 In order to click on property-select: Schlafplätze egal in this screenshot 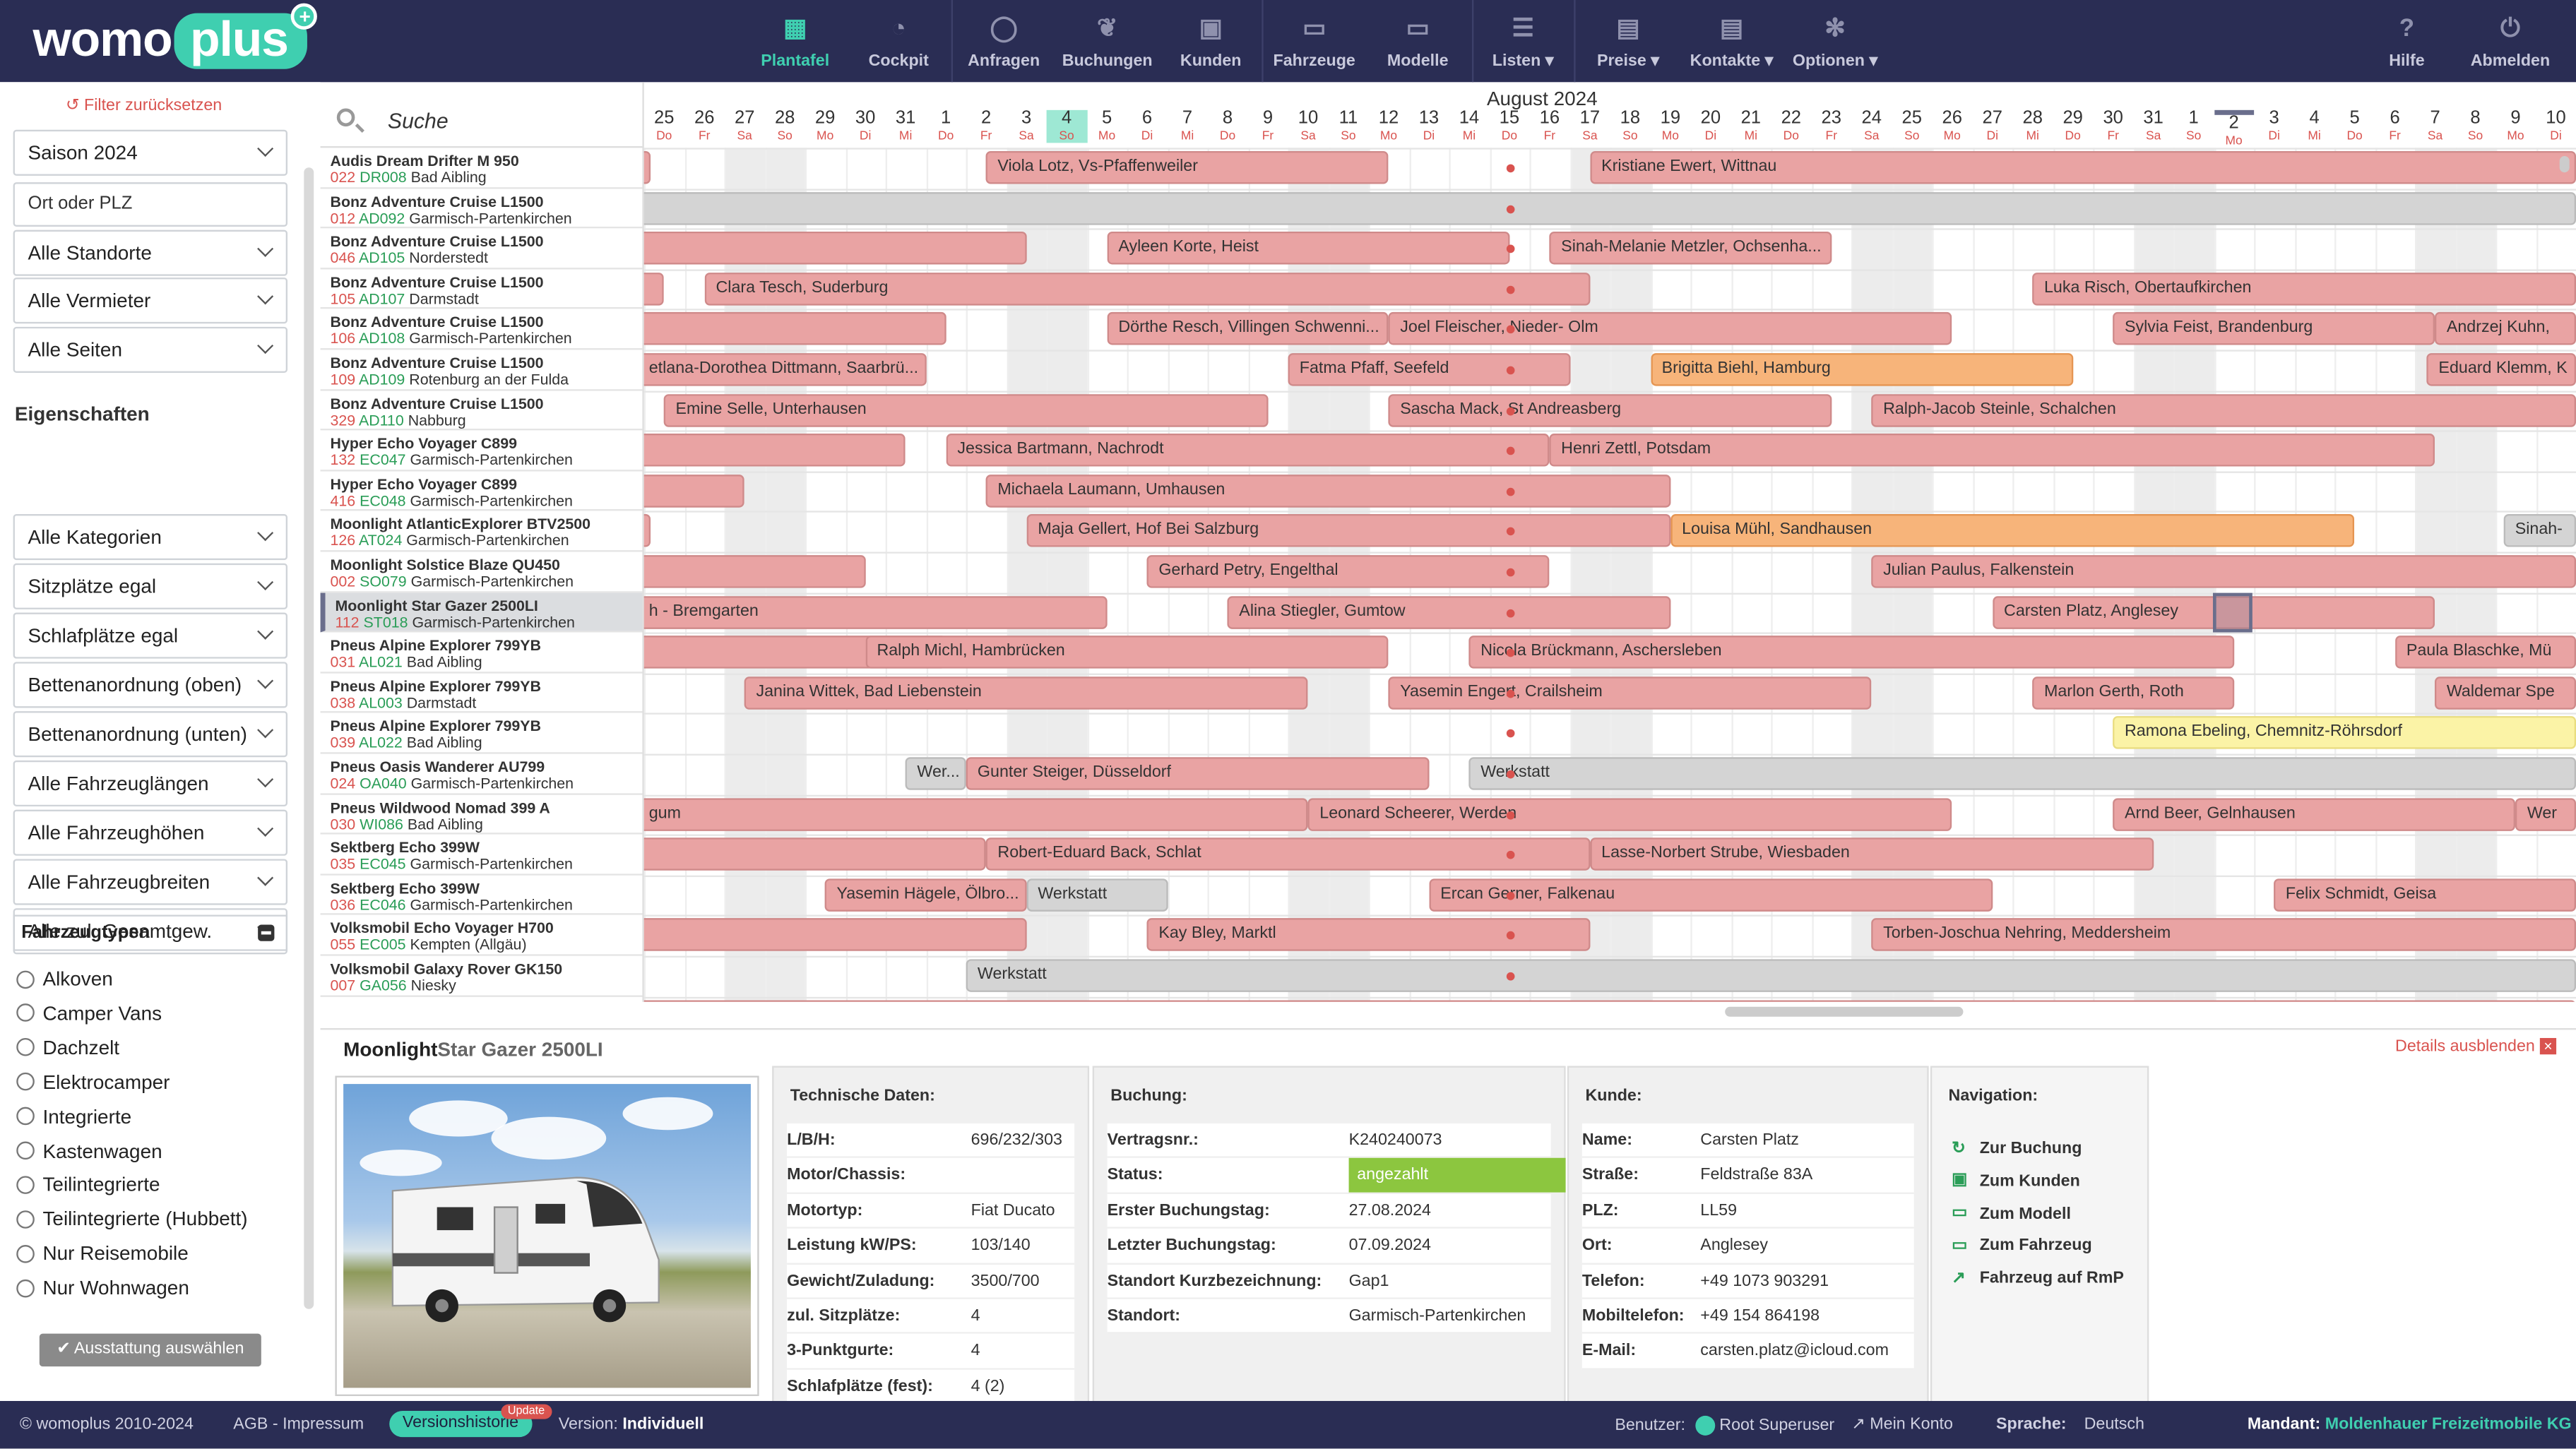, I will do `click(150, 635)`.